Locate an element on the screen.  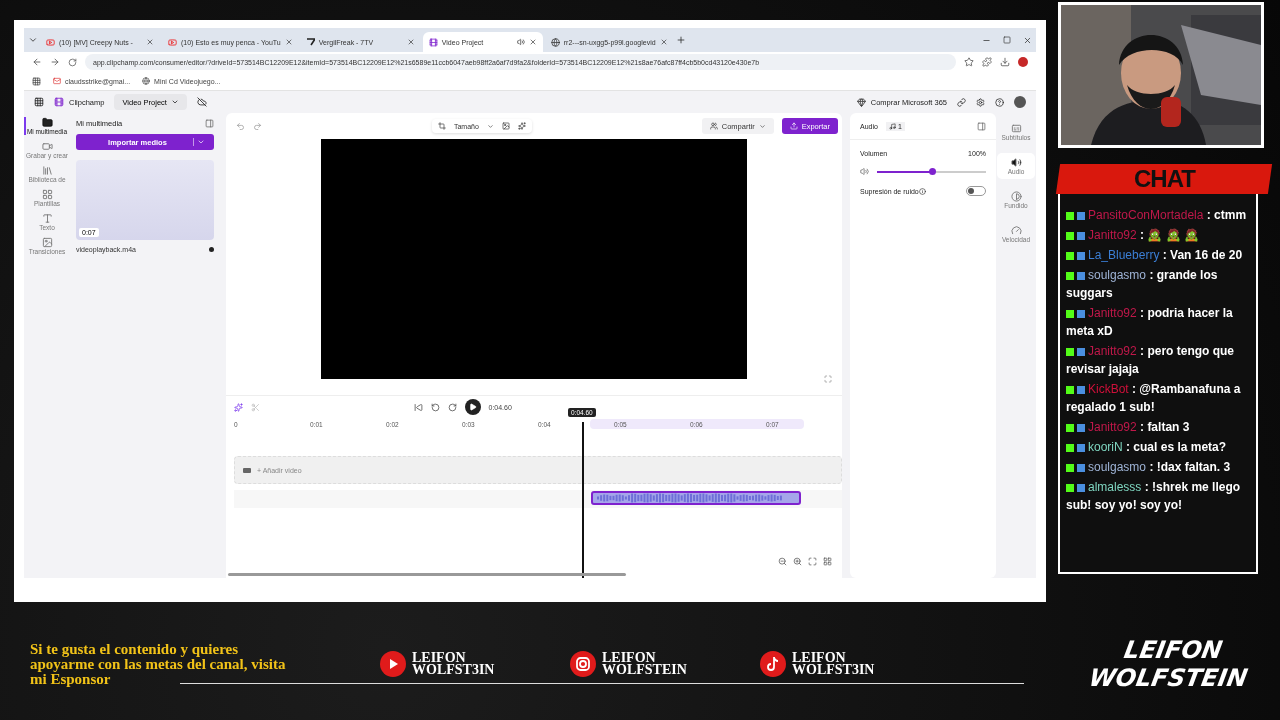
crop-icon is located at coordinates (441, 126).